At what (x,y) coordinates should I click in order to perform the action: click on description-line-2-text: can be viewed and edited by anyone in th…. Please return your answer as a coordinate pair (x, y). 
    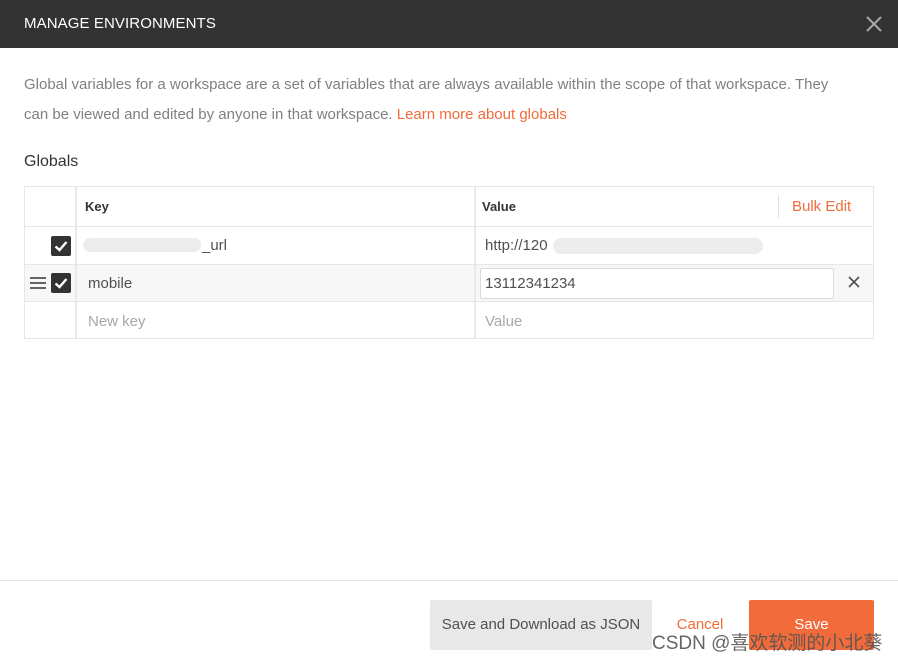
    Looking at the image, I should click on (208, 114).